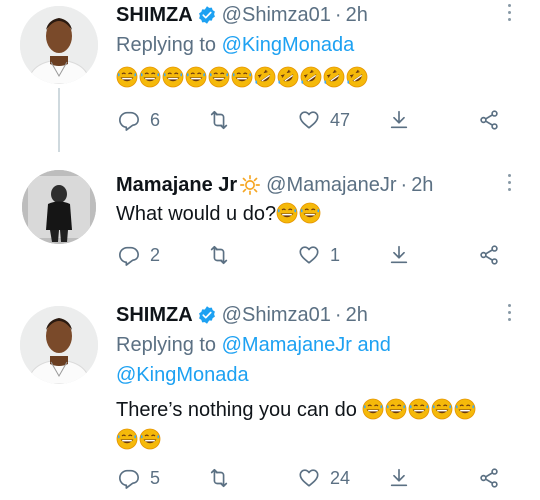 The image size is (540, 500). I want to click on sun-icon, so click(250, 185).